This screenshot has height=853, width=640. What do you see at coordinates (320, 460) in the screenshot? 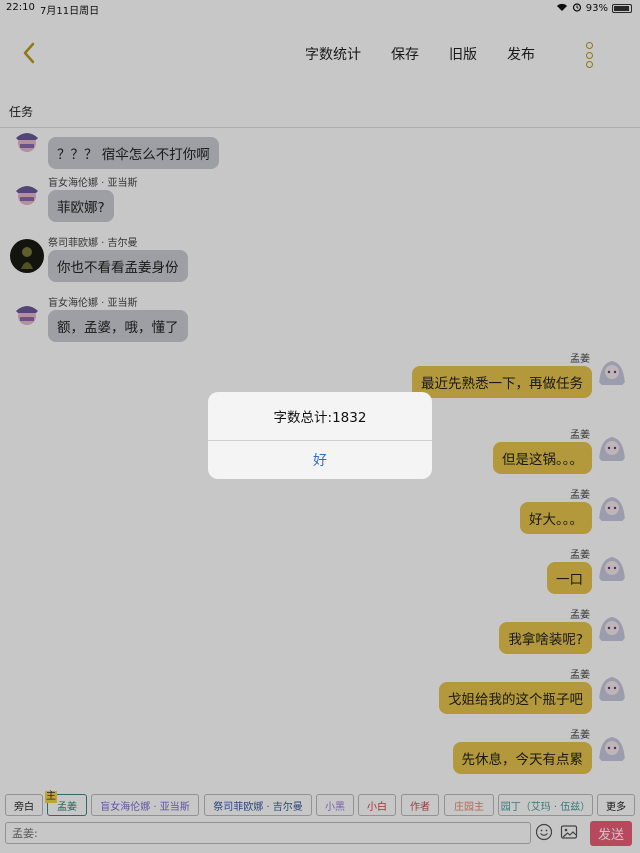
I see `dialog-ok-button: 好` at bounding box center [320, 460].